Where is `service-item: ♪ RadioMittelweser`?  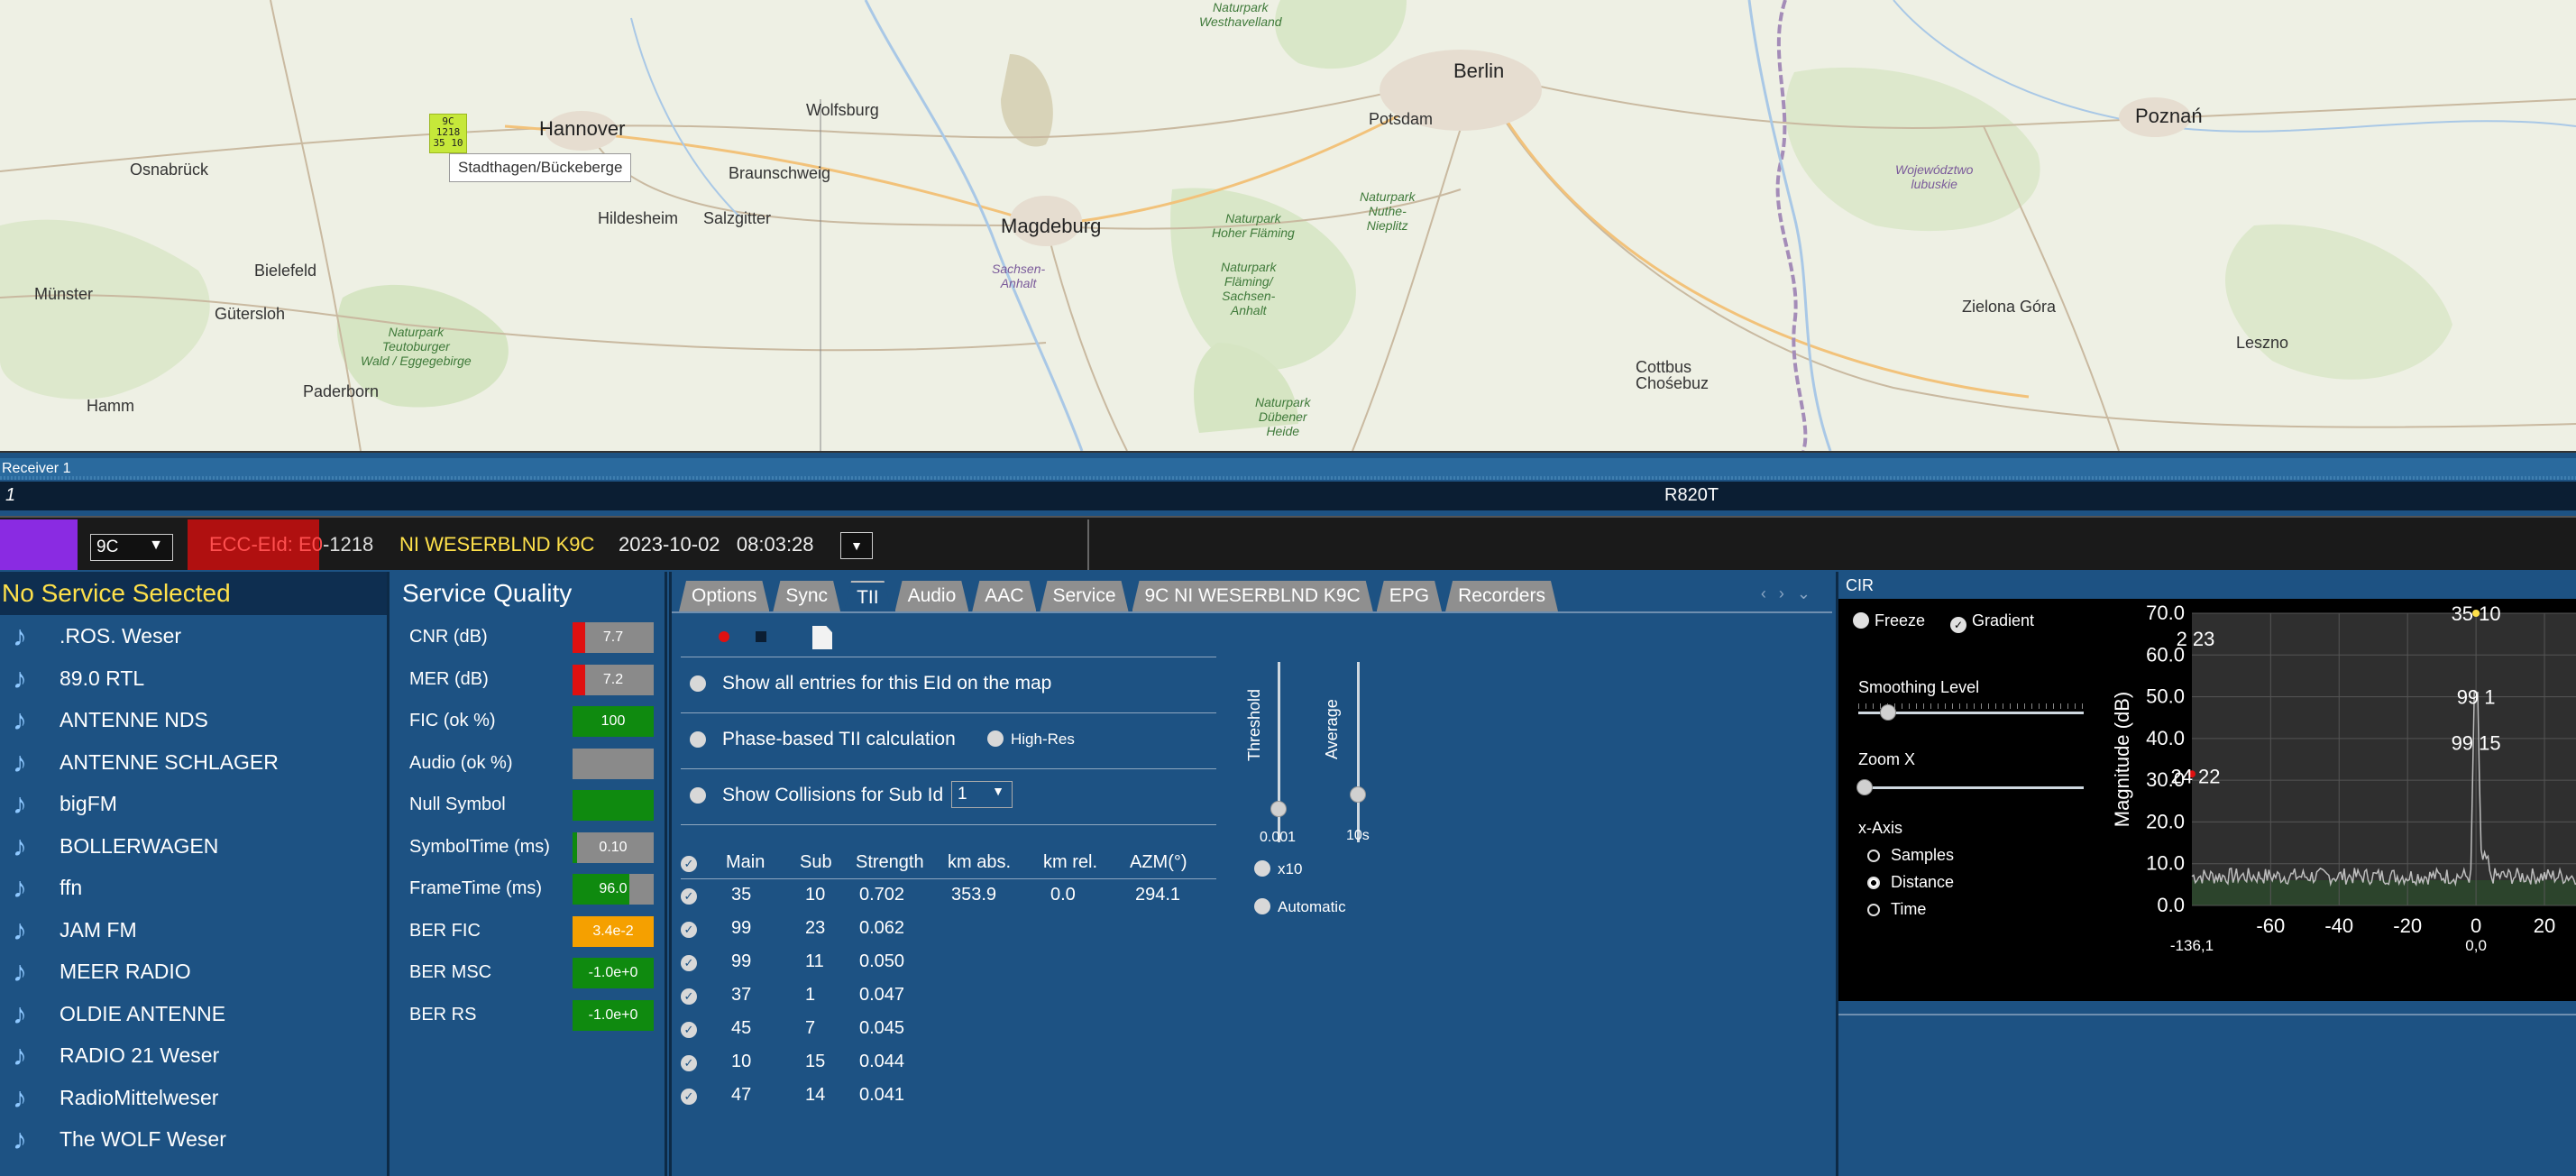
service-item: ♪ RadioMittelweser is located at coordinates (193, 1098).